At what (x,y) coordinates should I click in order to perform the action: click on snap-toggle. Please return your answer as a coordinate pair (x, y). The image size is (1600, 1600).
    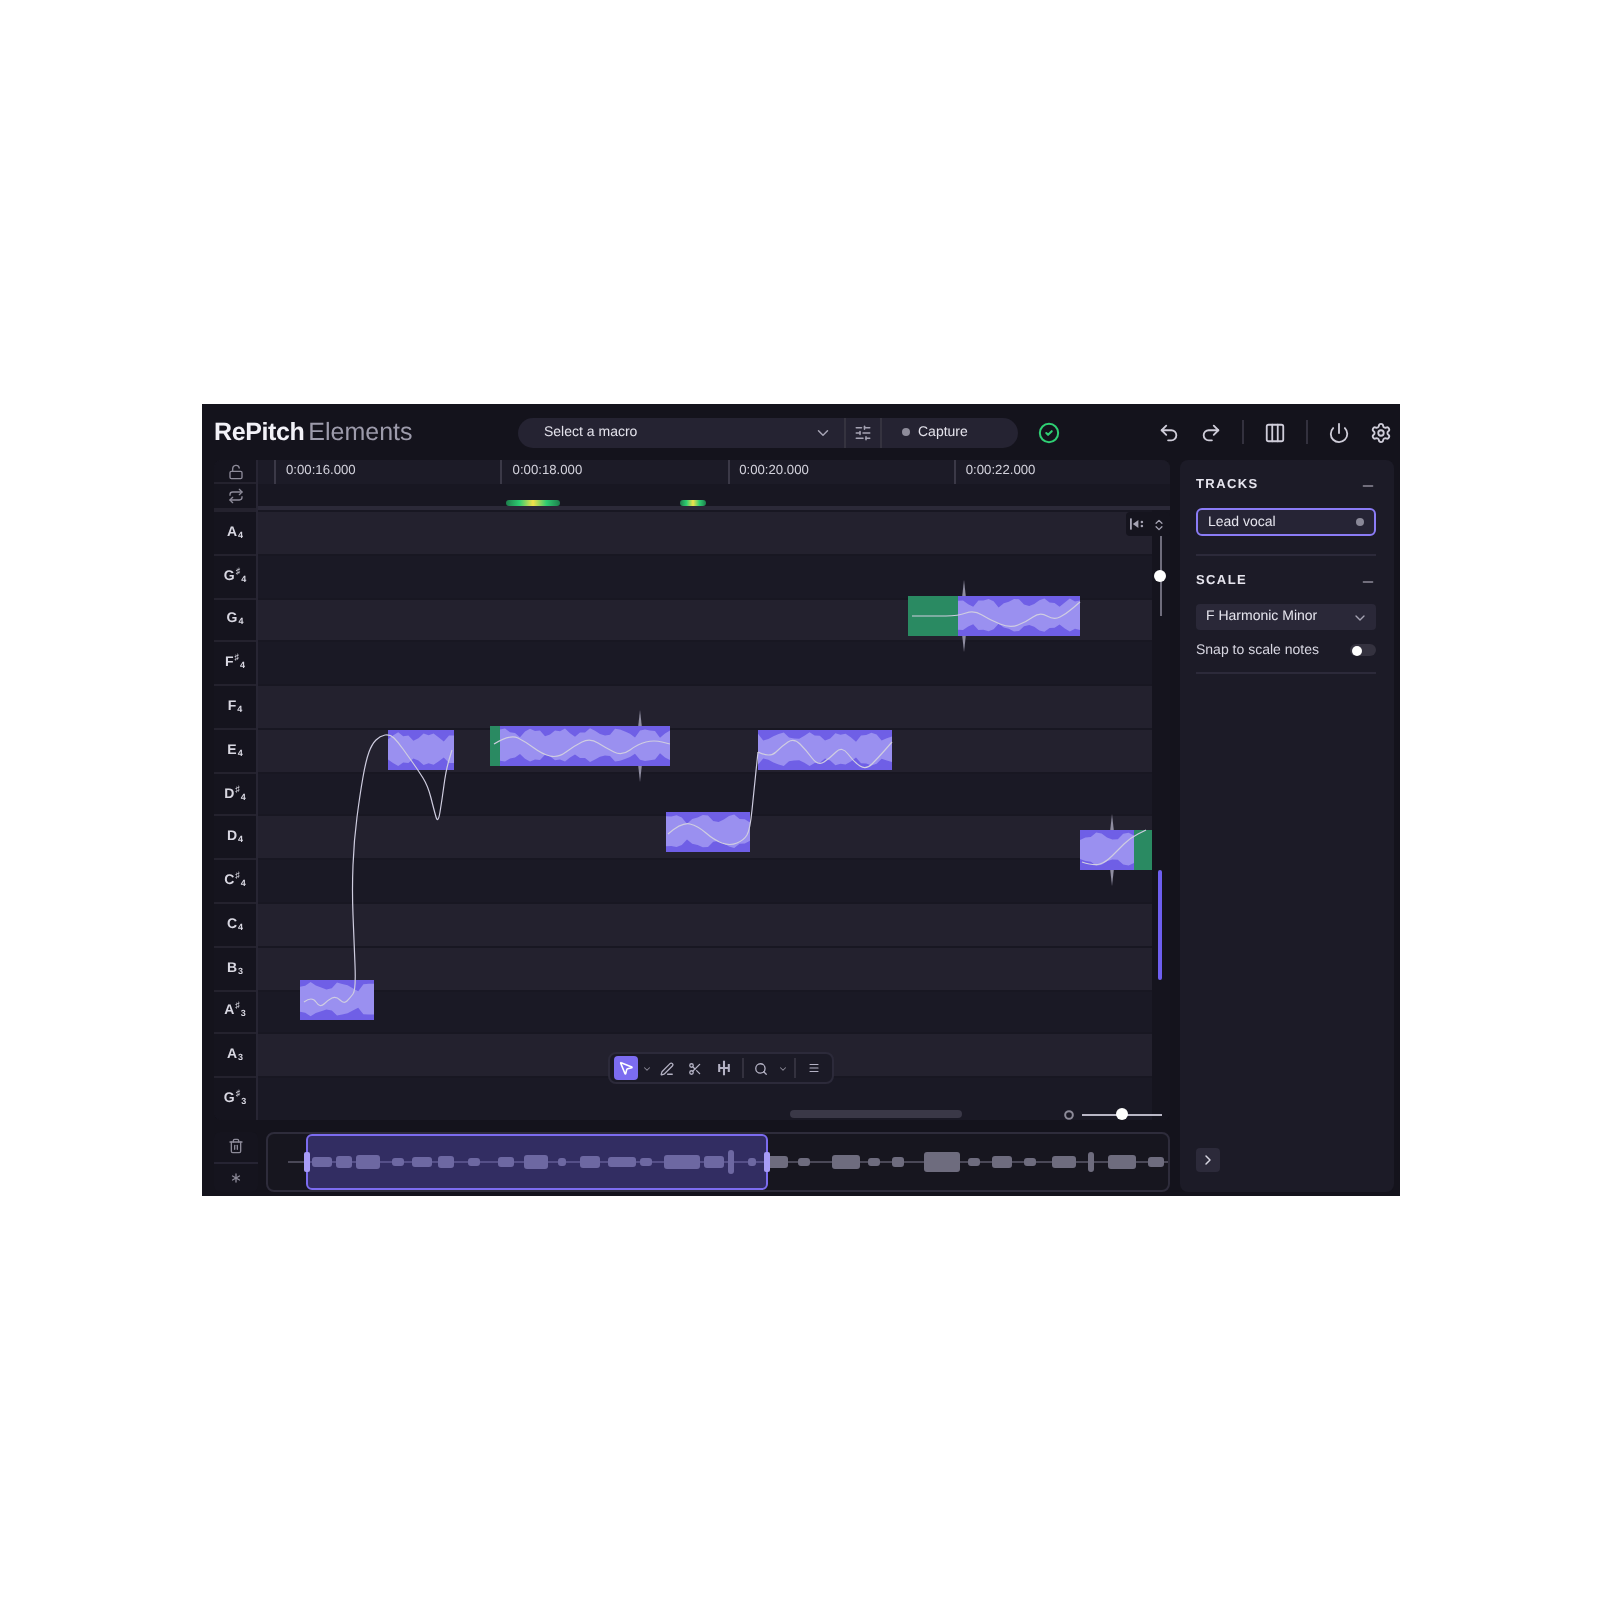
    Looking at the image, I should click on (1363, 650).